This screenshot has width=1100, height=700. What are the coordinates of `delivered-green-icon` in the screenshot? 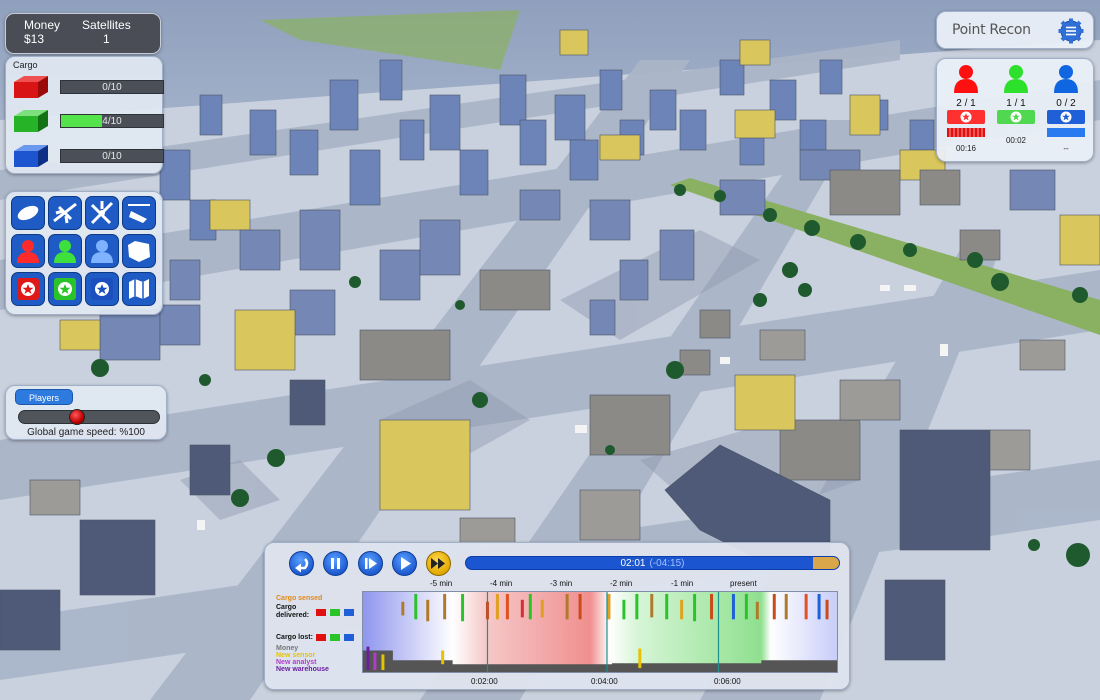 It's located at (335, 612).